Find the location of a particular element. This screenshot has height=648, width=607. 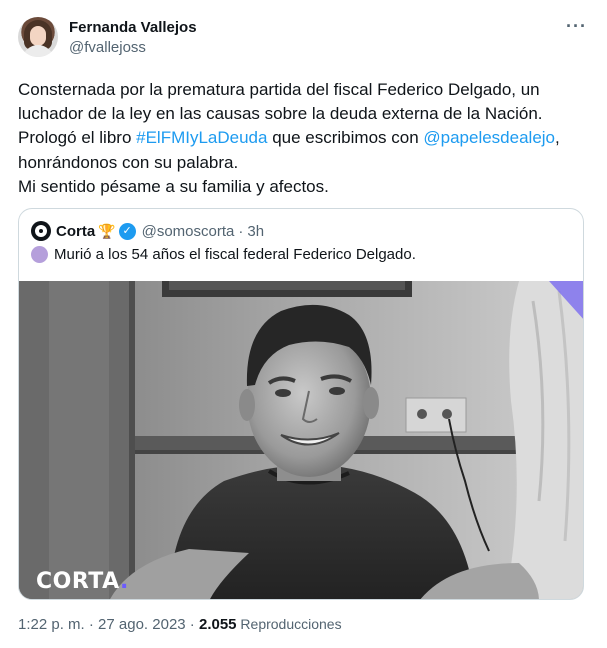

tweet-text-segment: Prologó el libro is located at coordinates (77, 138).